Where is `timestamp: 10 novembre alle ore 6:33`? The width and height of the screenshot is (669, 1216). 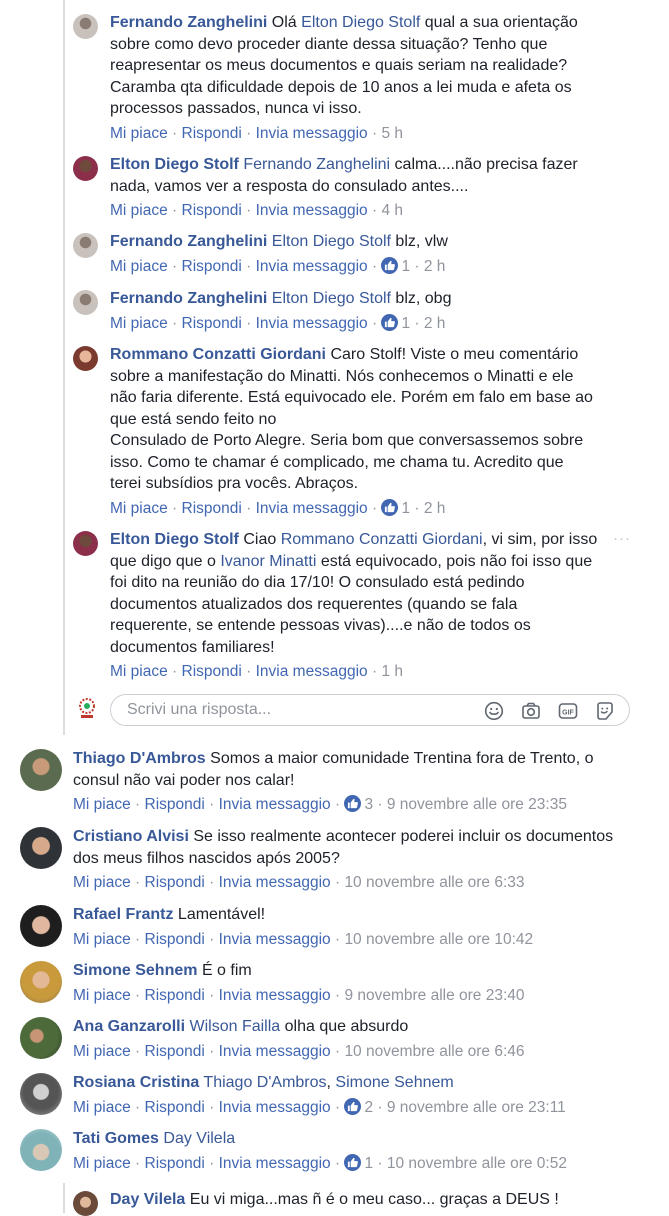
timestamp: 10 novembre alle ore 6:33 is located at coordinates (434, 882).